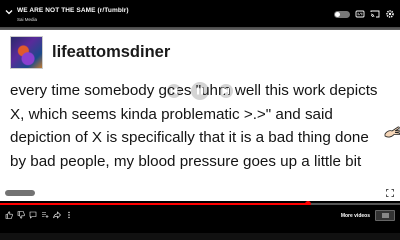 The height and width of the screenshot is (240, 400). What do you see at coordinates (200, 222) in the screenshot?
I see `action-bar: More videos` at bounding box center [200, 222].